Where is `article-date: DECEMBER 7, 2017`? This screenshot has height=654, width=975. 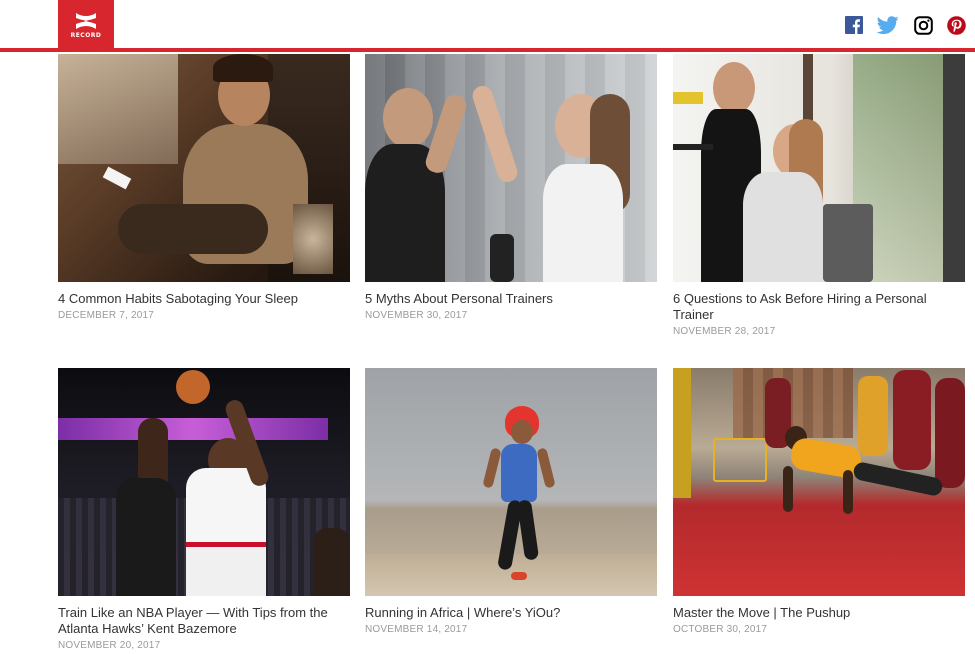
article-date: DECEMBER 7, 2017 is located at coordinates (106, 315).